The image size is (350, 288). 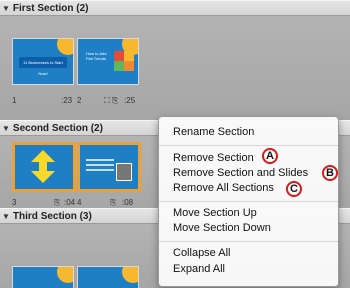 I want to click on section-title: First Section (2), so click(x=50, y=8).